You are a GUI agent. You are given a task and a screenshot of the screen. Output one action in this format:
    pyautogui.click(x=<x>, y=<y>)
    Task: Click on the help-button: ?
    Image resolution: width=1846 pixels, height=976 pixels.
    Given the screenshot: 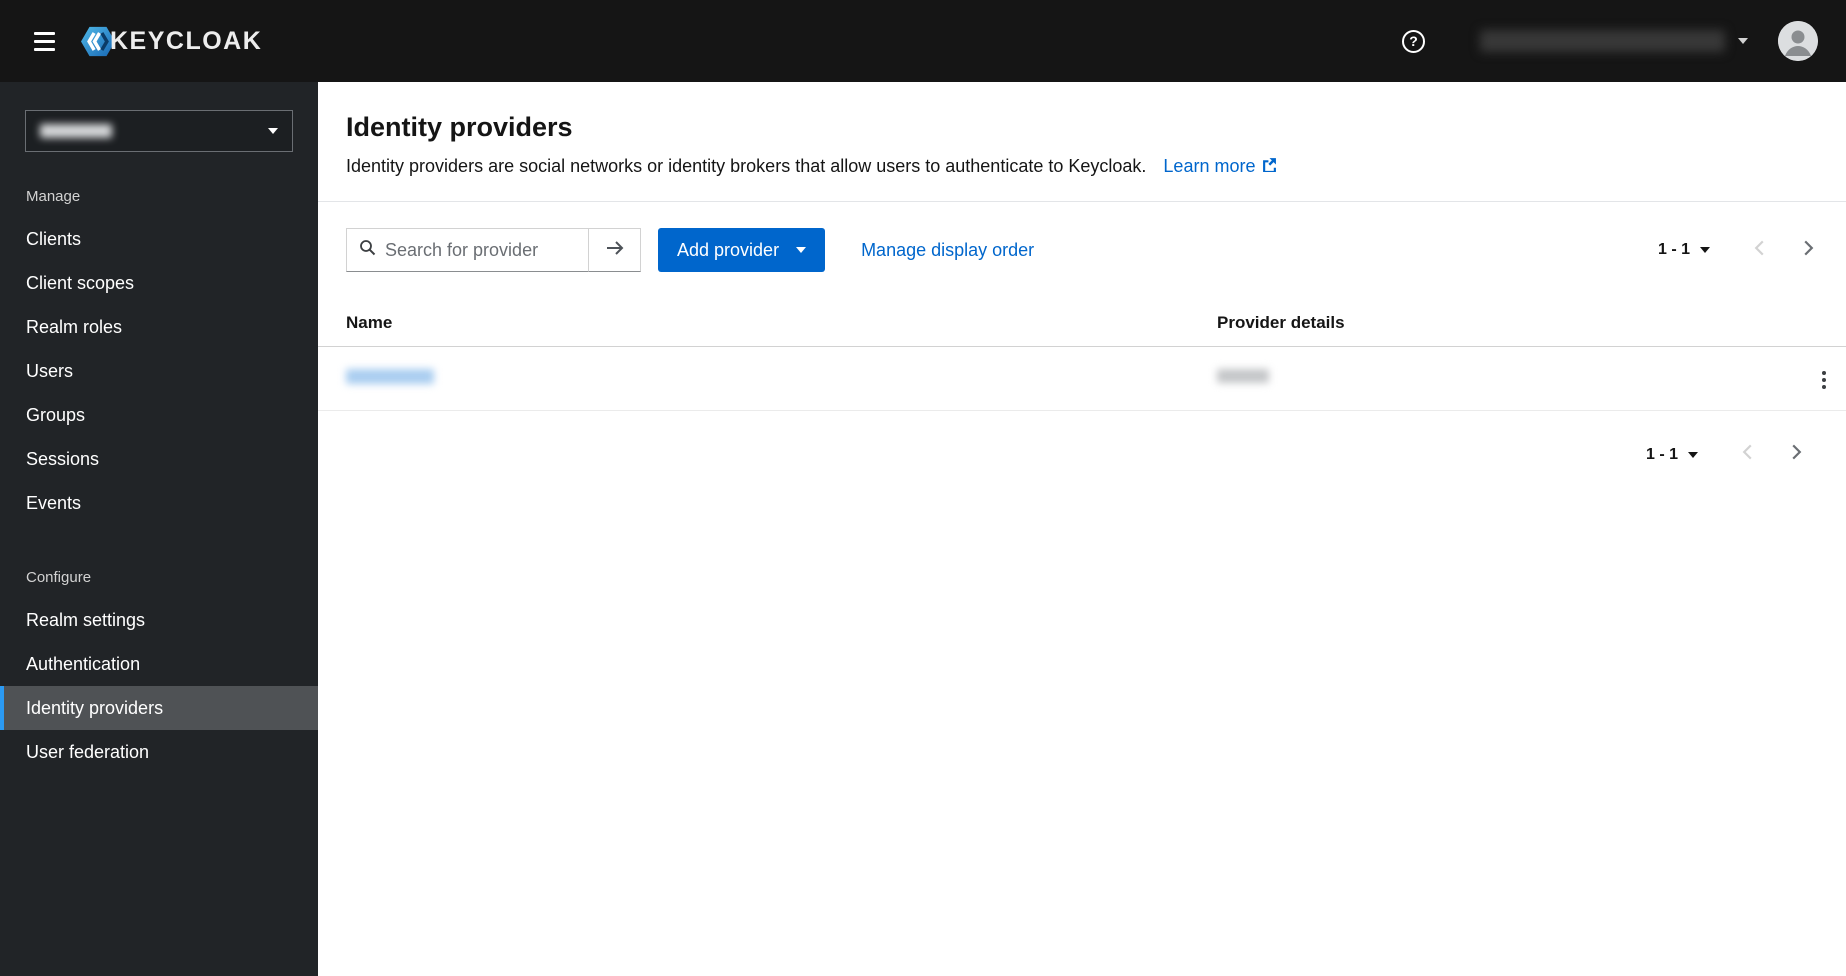 What is the action you would take?
    pyautogui.click(x=1413, y=41)
    